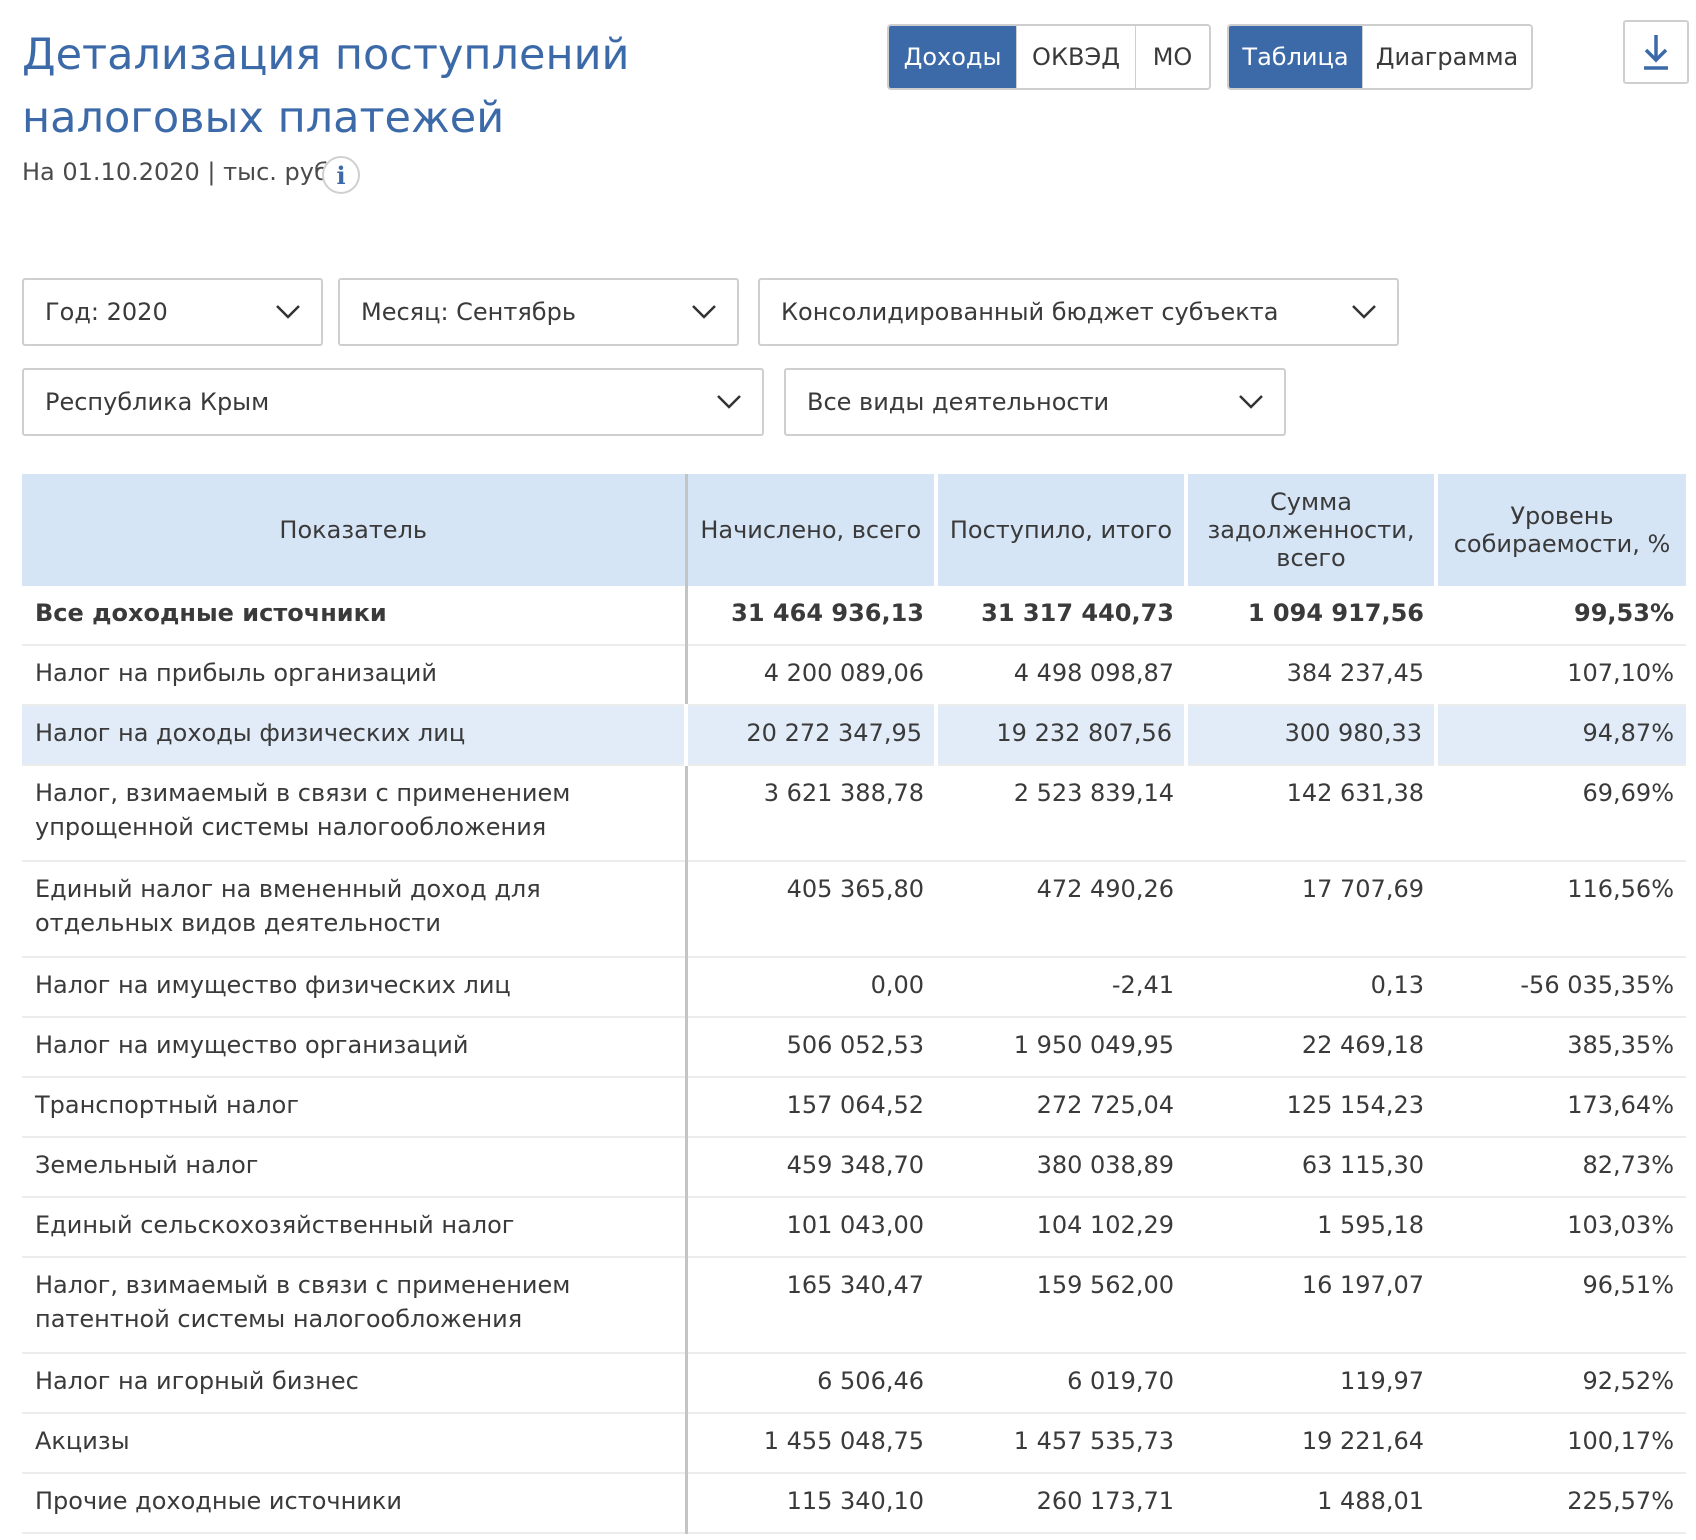  Describe the element at coordinates (811, 616) in the screenshot. I see `cell-accrued: 31 464 936,13` at that location.